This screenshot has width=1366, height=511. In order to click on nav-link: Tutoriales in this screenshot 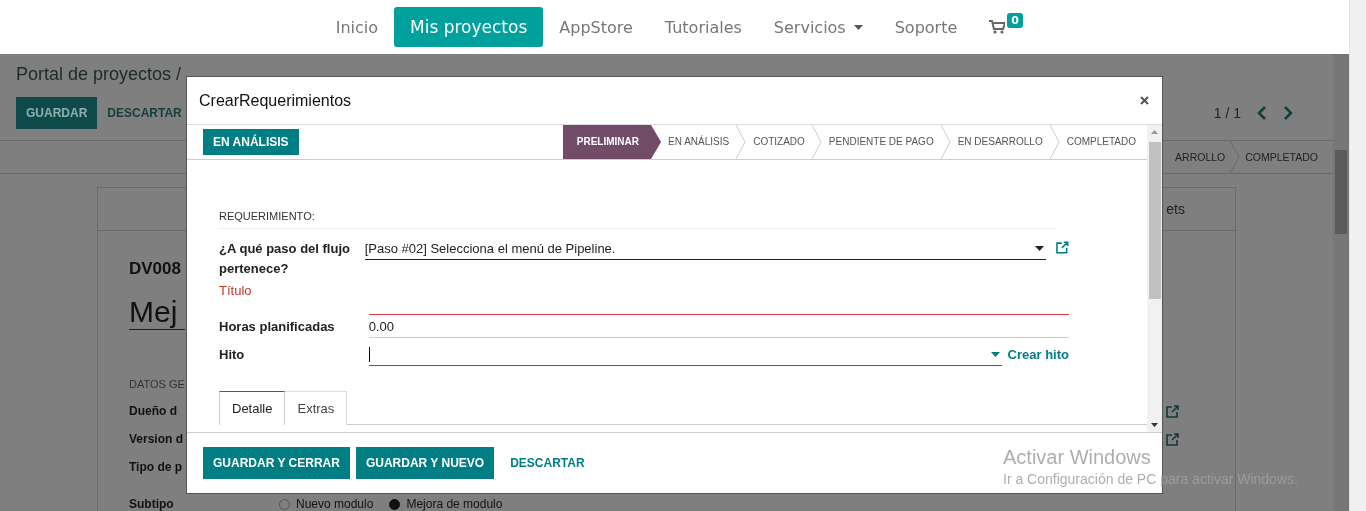, I will do `click(703, 27)`.